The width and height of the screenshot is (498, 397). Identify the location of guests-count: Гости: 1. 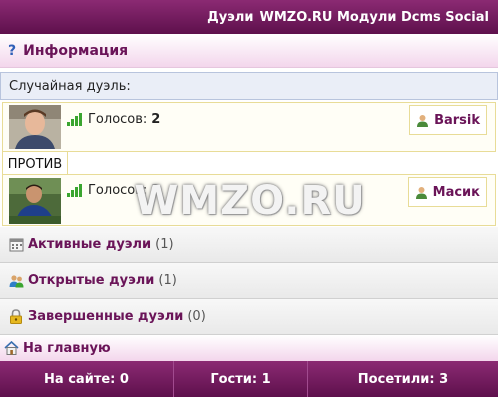
(241, 379).